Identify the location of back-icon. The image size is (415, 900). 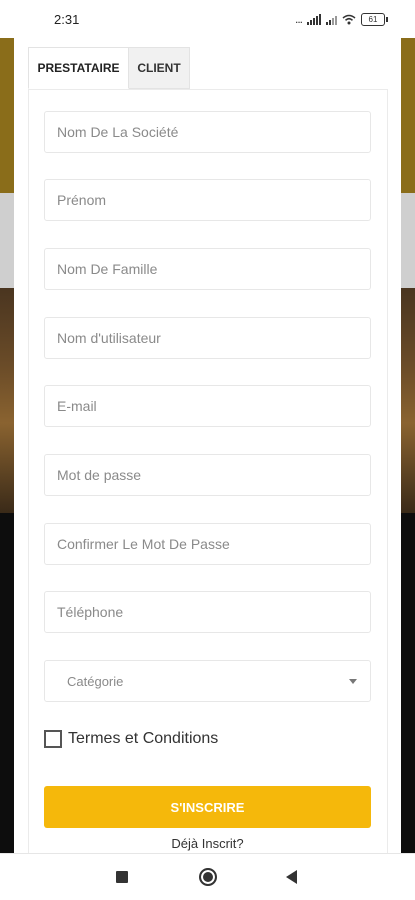
(291, 877).